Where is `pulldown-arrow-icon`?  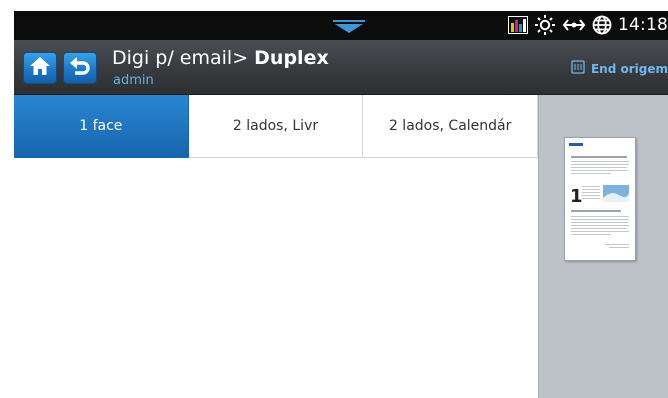 pulldown-arrow-icon is located at coordinates (349, 28).